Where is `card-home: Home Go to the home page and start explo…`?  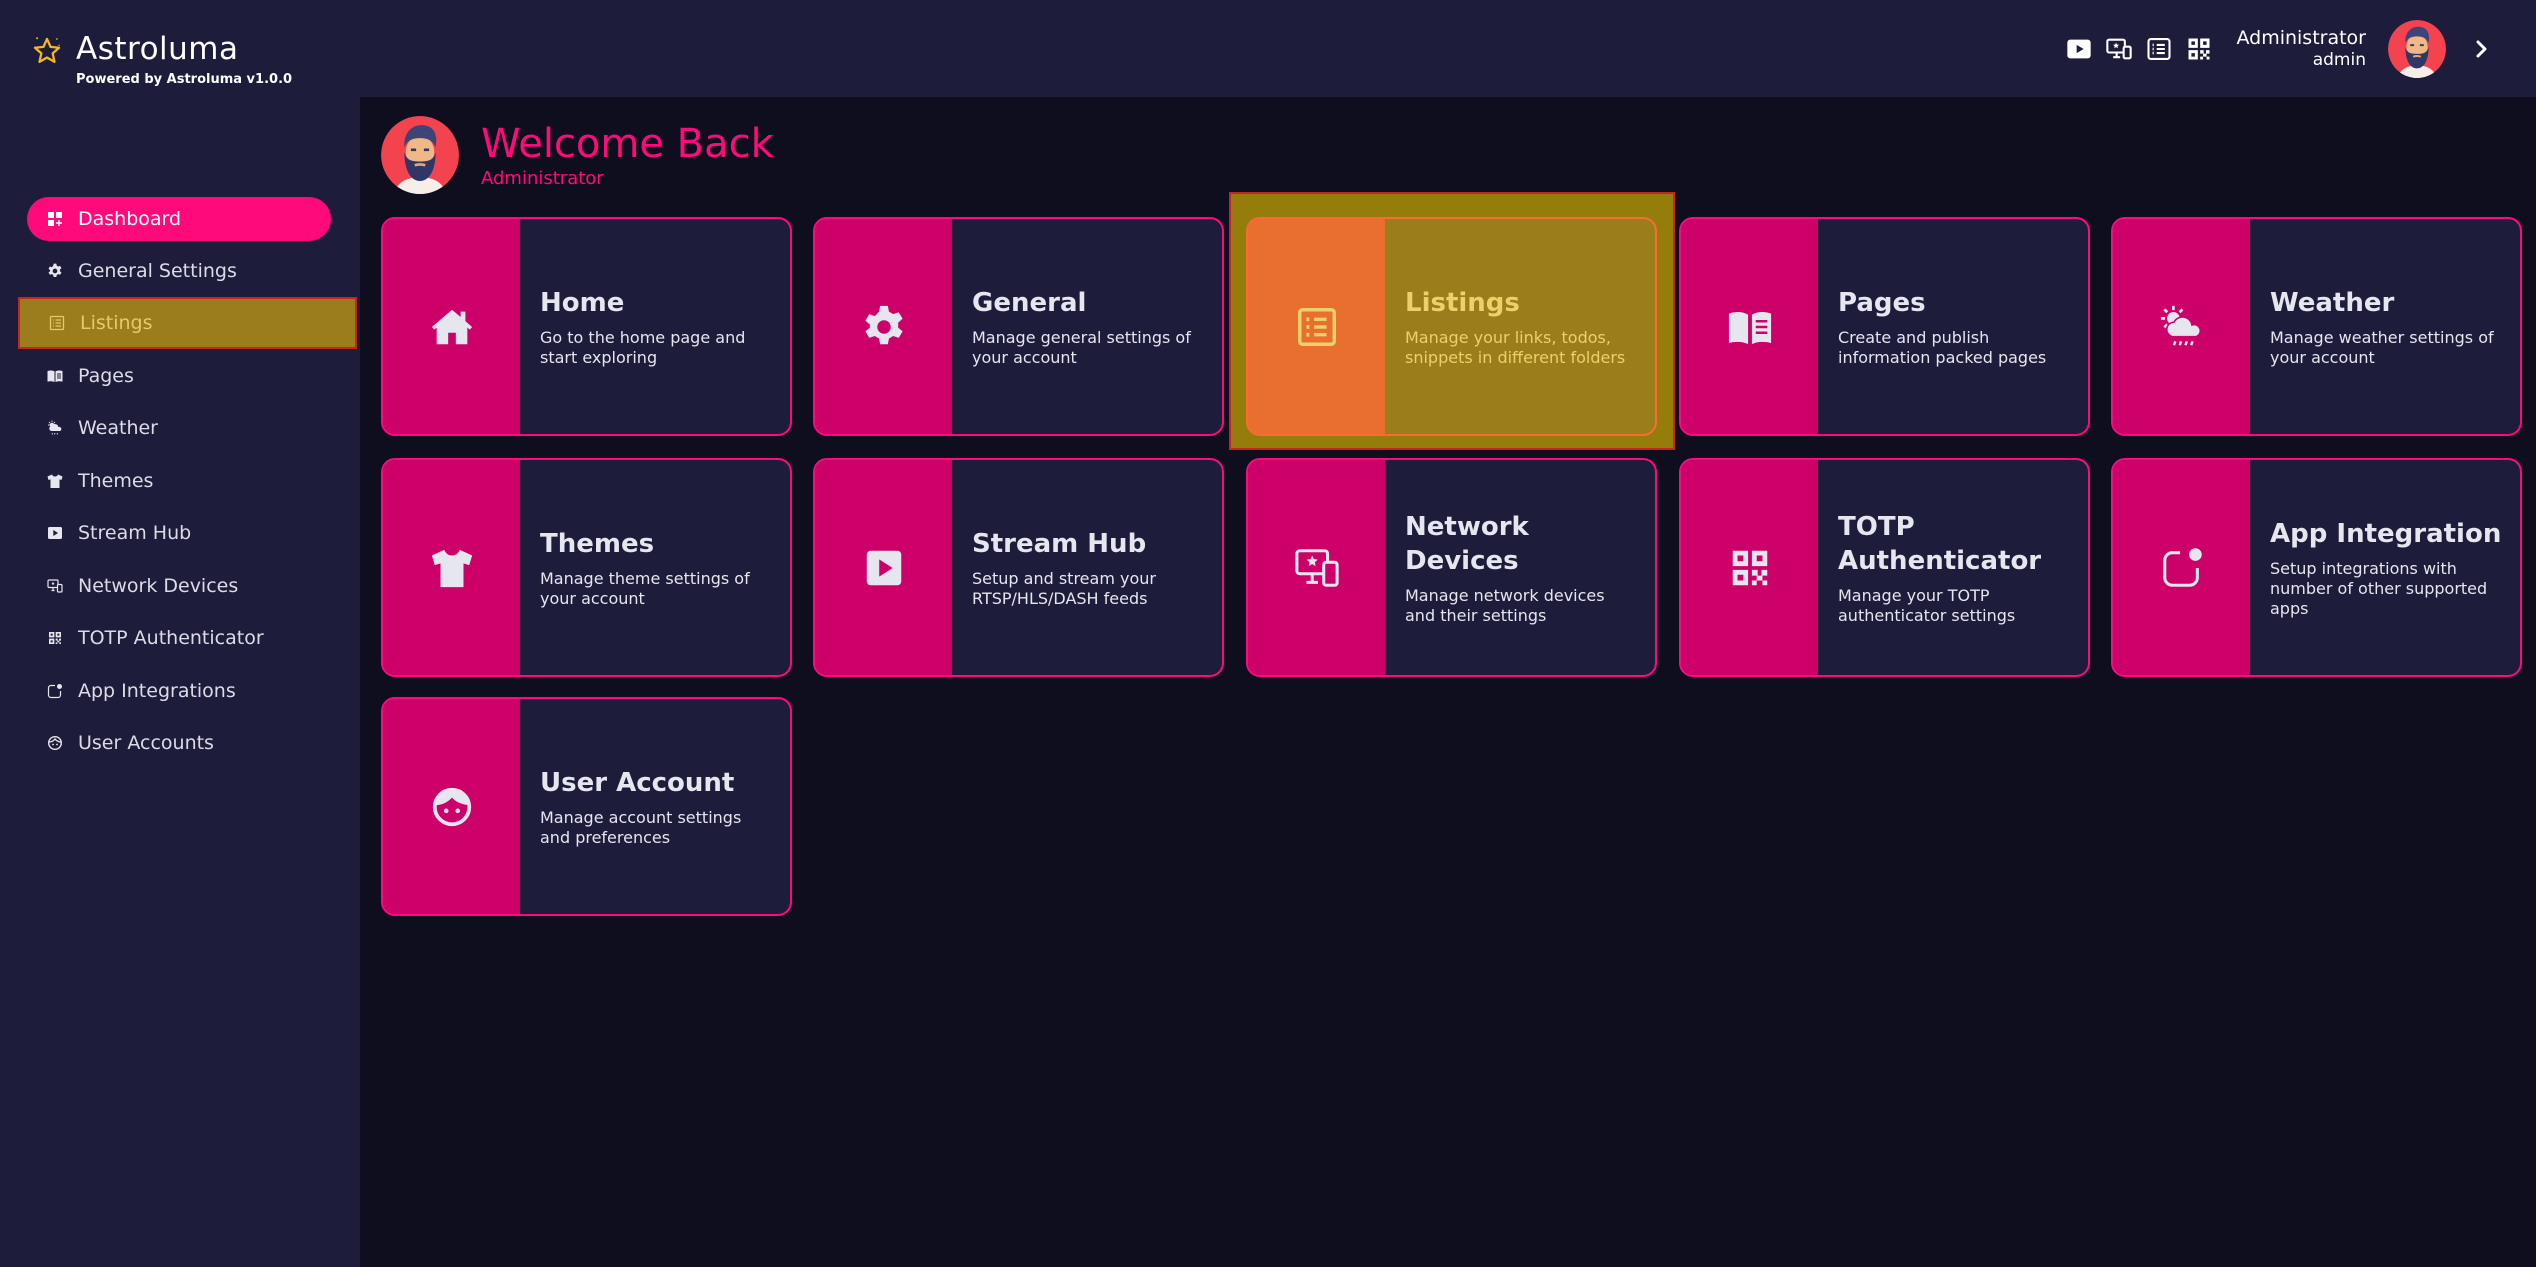
card-home: Home Go to the home page and start explo… is located at coordinates (586, 326).